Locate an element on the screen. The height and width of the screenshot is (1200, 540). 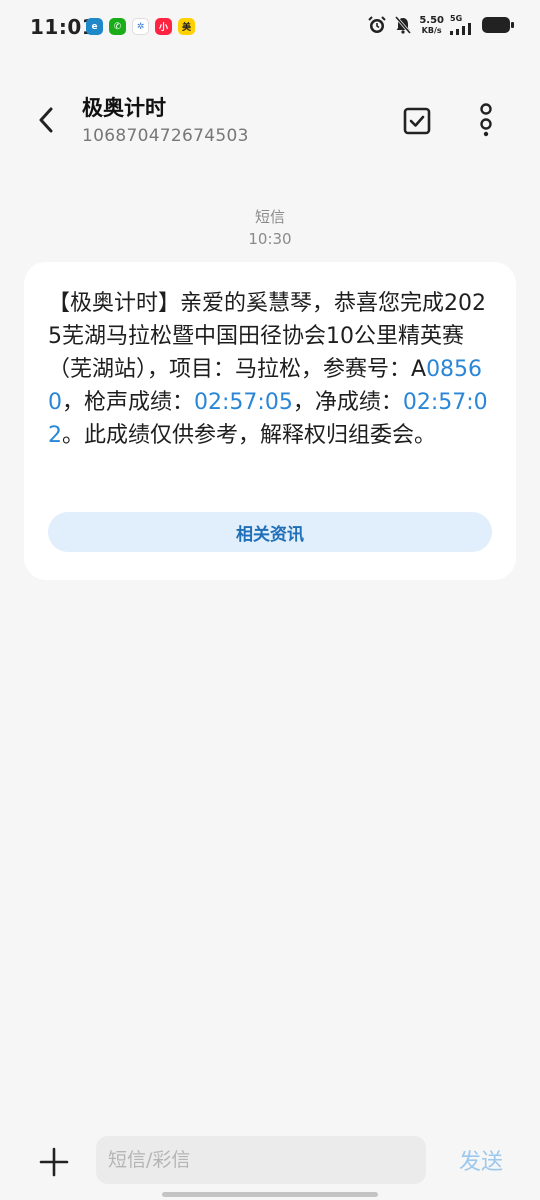
select-messages-button is located at coordinates (417, 121).